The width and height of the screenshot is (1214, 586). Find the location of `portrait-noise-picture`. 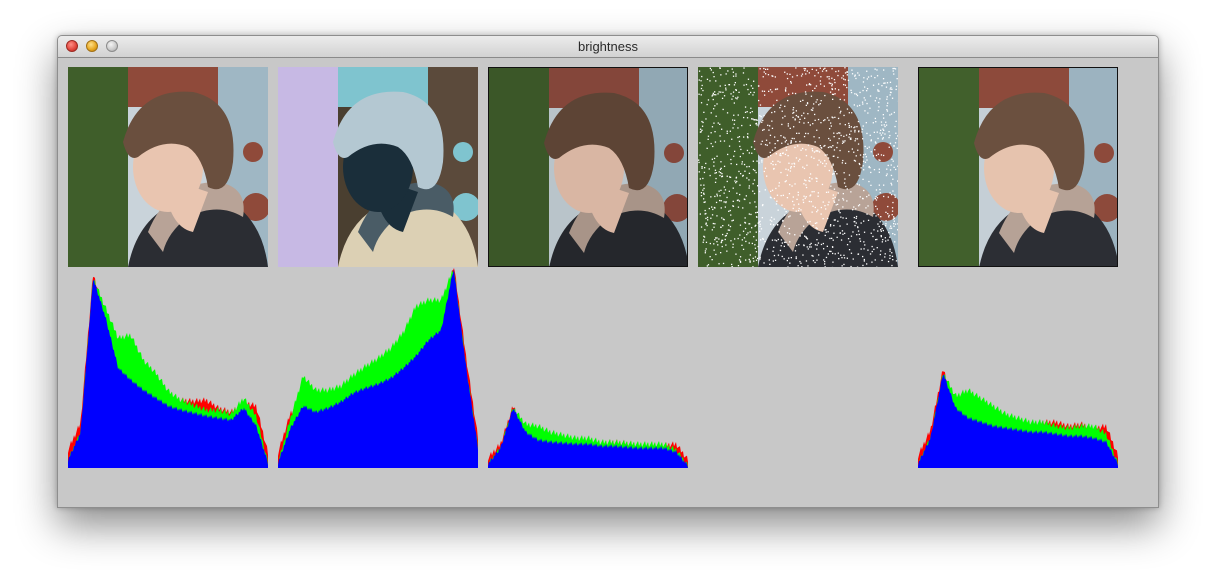

portrait-noise-picture is located at coordinates (798, 167).